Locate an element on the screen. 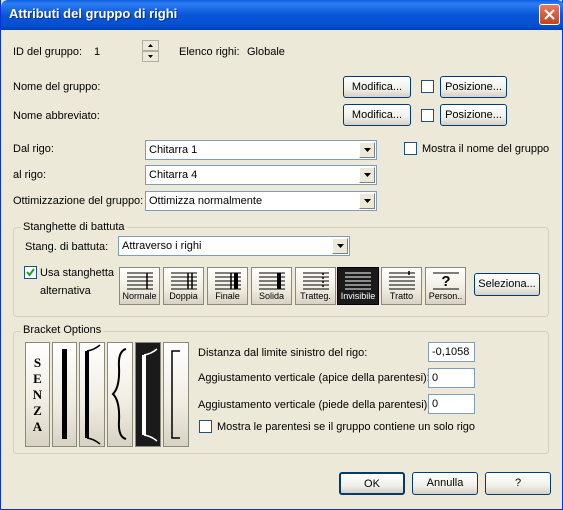 The width and height of the screenshot is (563, 510). cancel-button: Annulla is located at coordinates (445, 483).